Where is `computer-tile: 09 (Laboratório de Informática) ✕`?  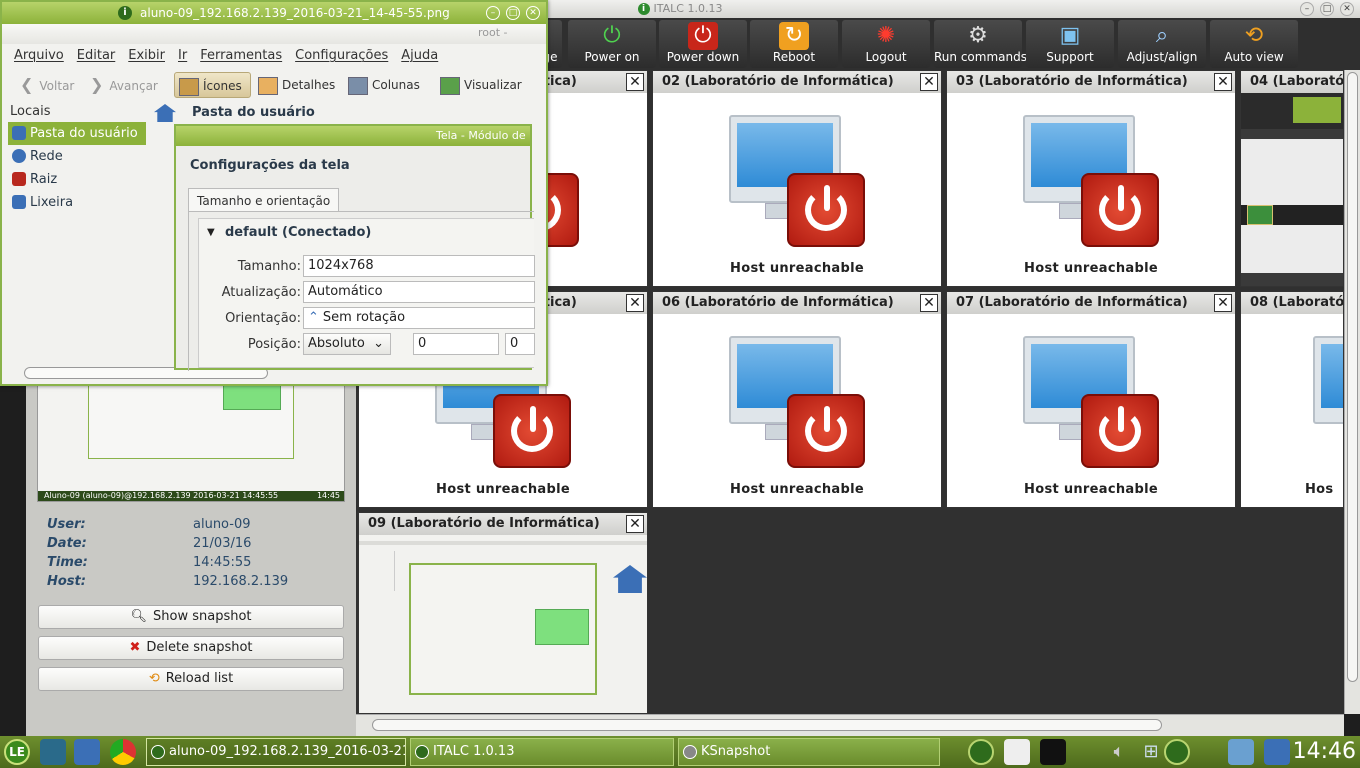
computer-tile: 09 (Laboratório de Informática) ✕ is located at coordinates (503, 613).